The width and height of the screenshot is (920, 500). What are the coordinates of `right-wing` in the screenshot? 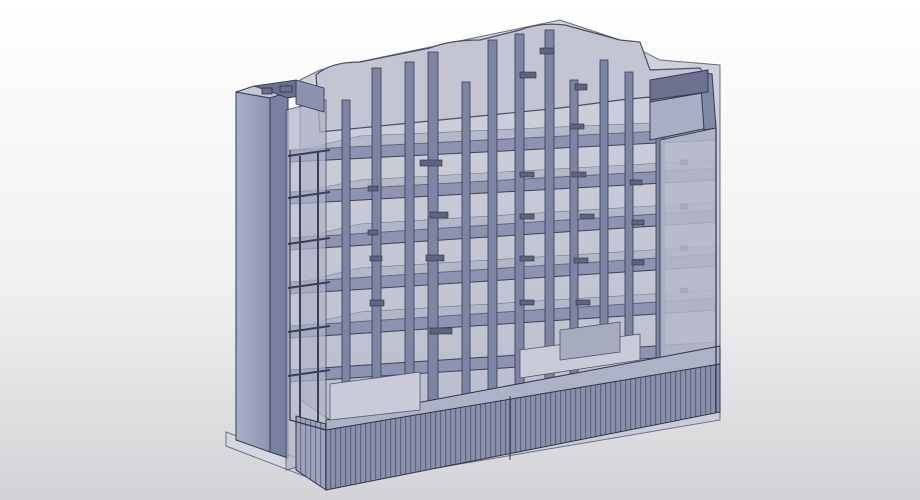 It's located at (683, 215).